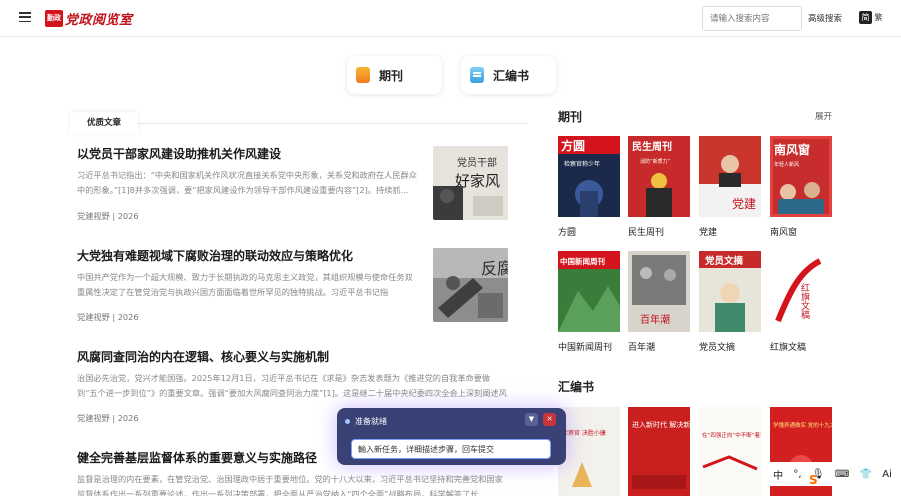  What do you see at coordinates (450, 18) in the screenshot?
I see `top-header: 勤政 党政阅览室 高级搜索 简 繁` at bounding box center [450, 18].